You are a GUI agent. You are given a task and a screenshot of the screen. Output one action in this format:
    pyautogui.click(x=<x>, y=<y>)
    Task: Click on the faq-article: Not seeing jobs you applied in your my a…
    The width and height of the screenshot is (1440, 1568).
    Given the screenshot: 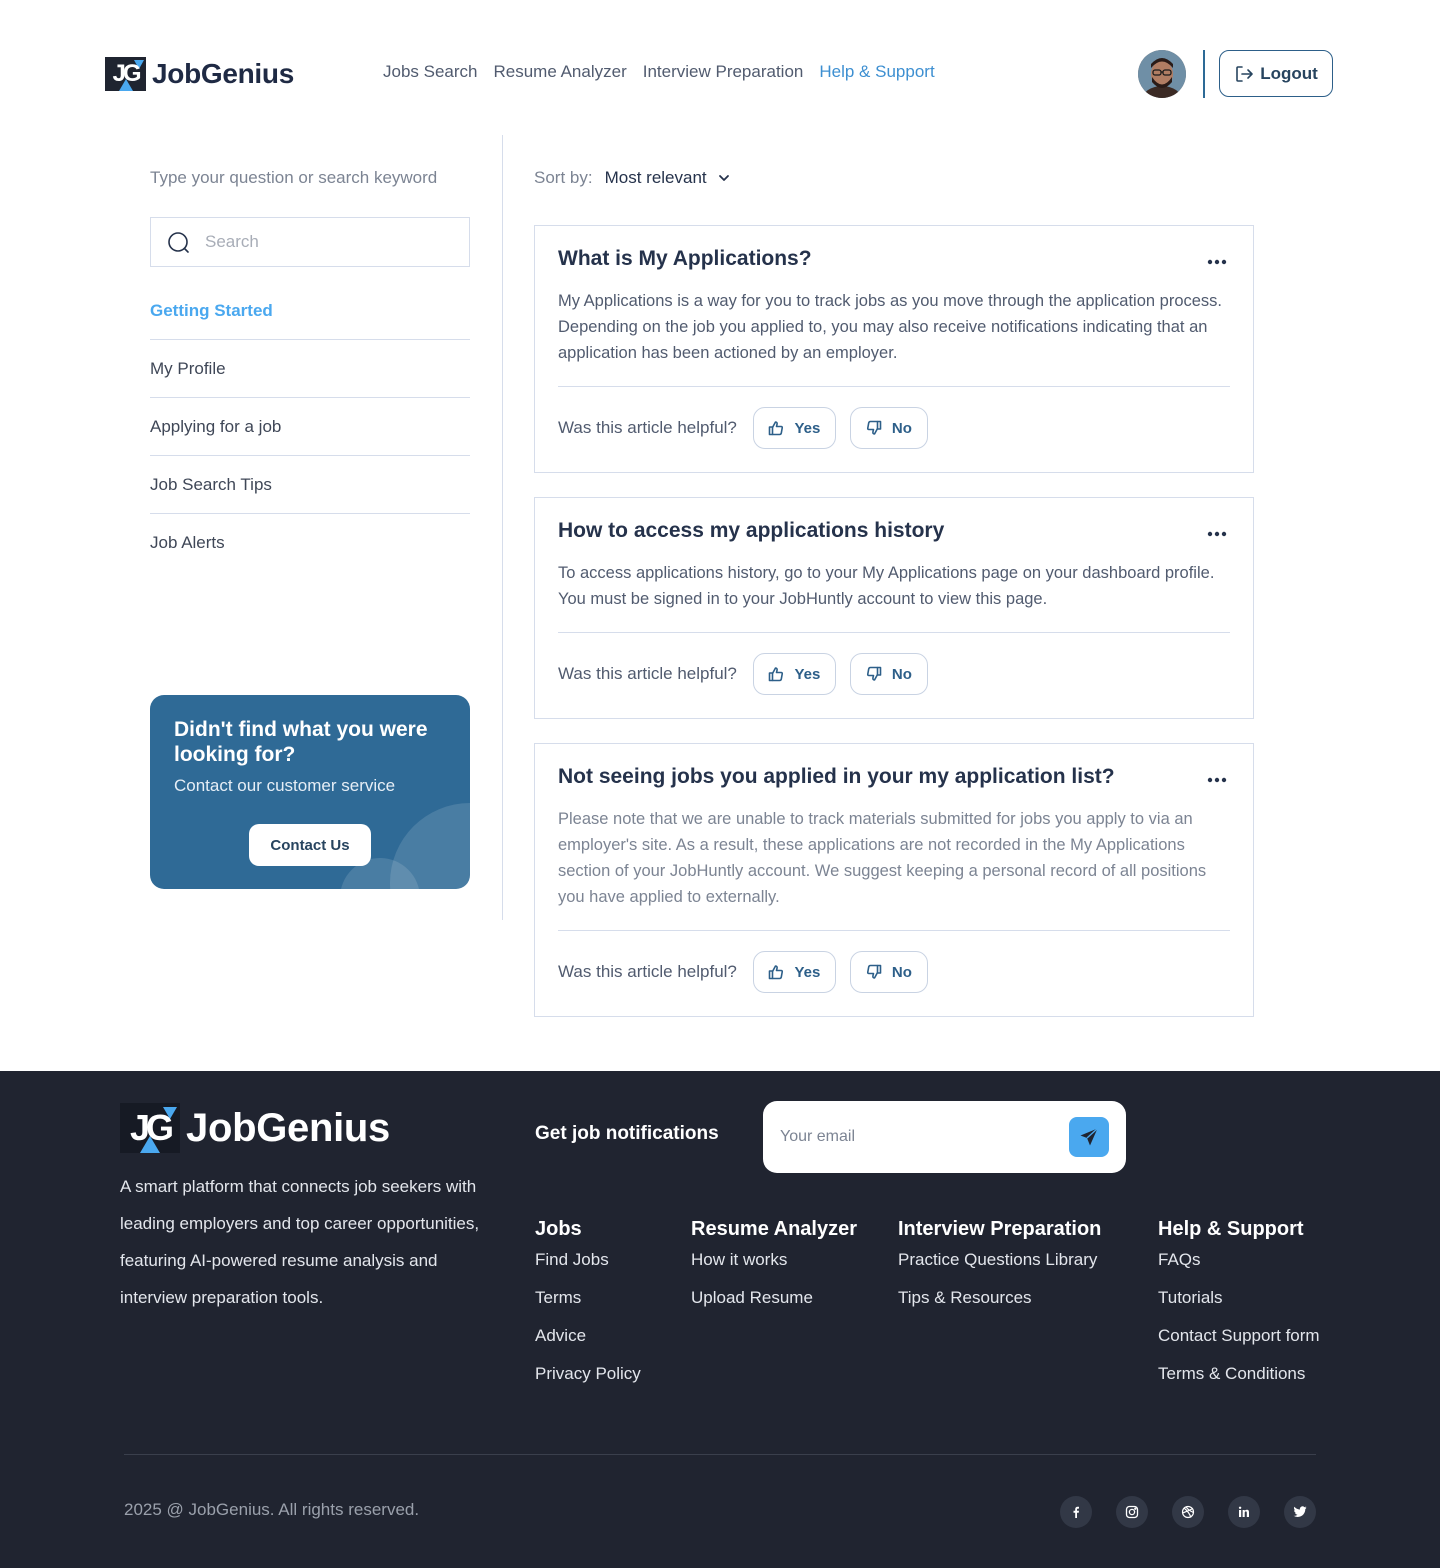 What is the action you would take?
    pyautogui.click(x=894, y=880)
    